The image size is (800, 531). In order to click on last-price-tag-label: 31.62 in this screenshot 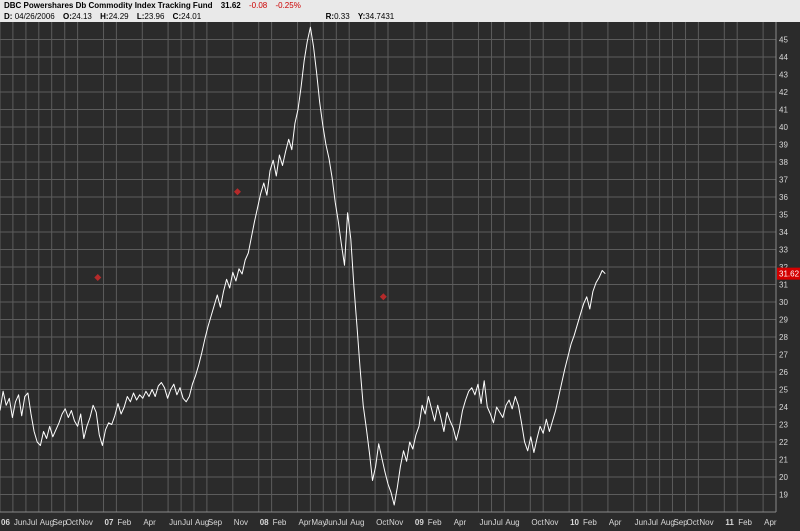, I will do `click(789, 274)`.